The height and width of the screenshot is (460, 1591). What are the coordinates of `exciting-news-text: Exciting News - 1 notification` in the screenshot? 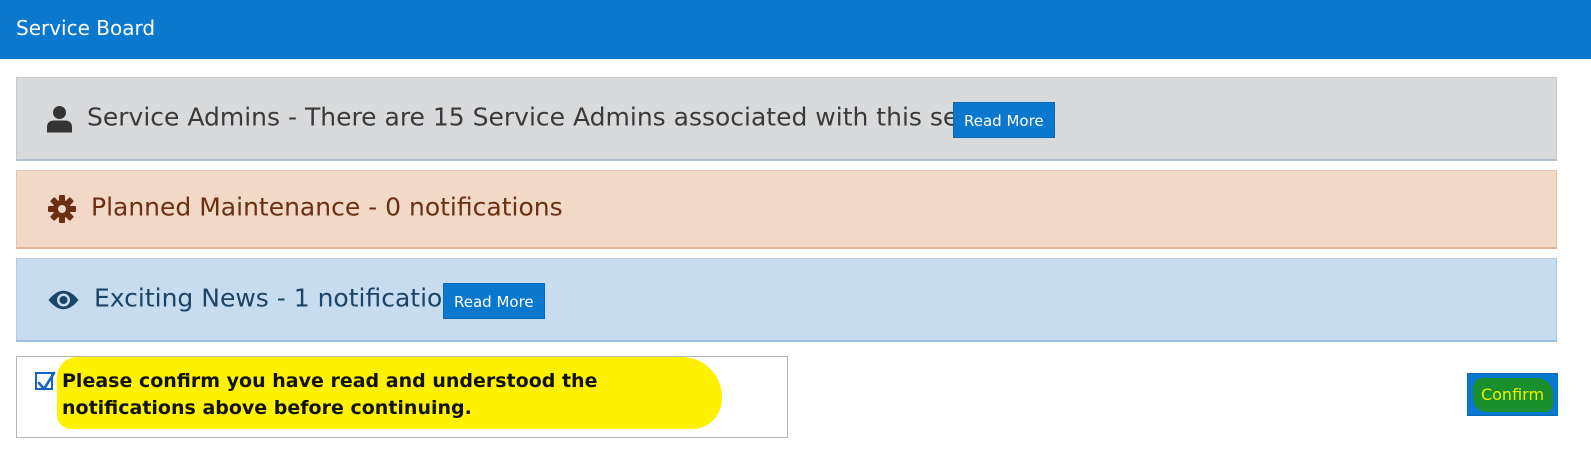 It's located at (276, 297).